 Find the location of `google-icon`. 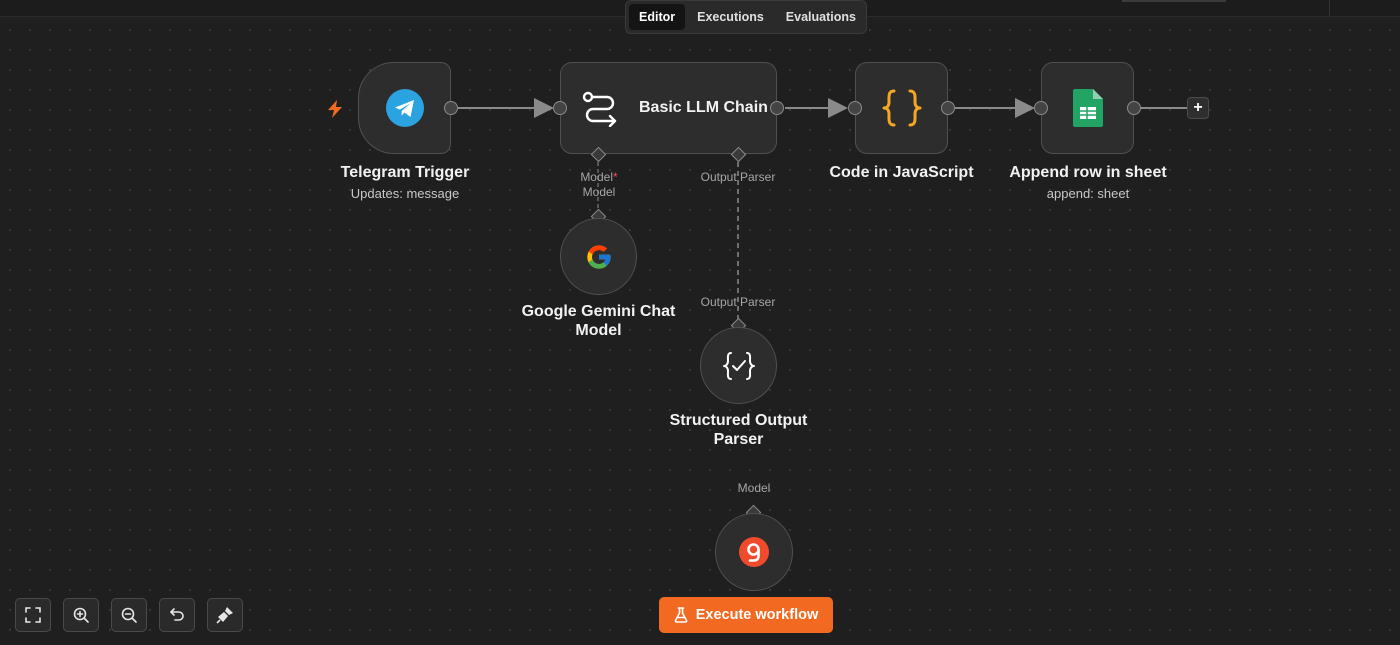

google-icon is located at coordinates (598, 256).